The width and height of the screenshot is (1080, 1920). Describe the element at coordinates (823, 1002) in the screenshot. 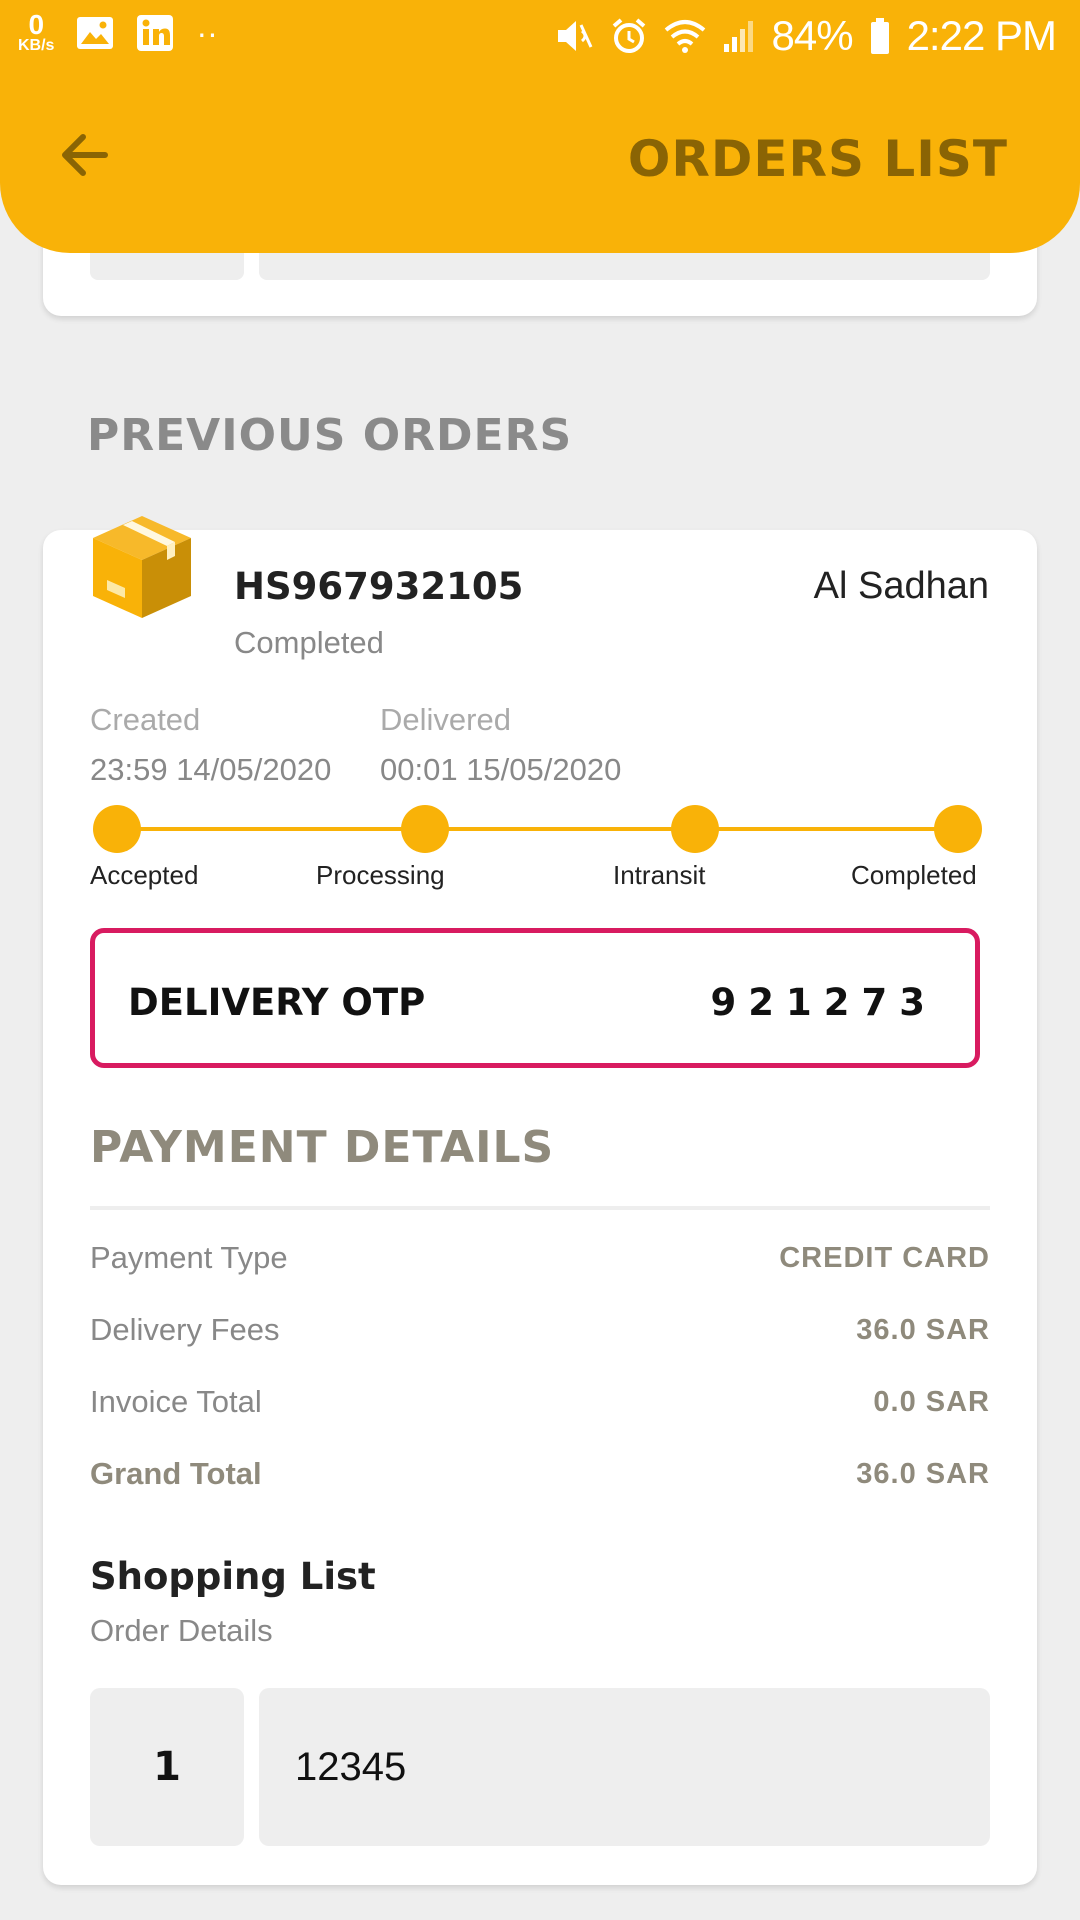

I see `otp-value: 921273` at that location.